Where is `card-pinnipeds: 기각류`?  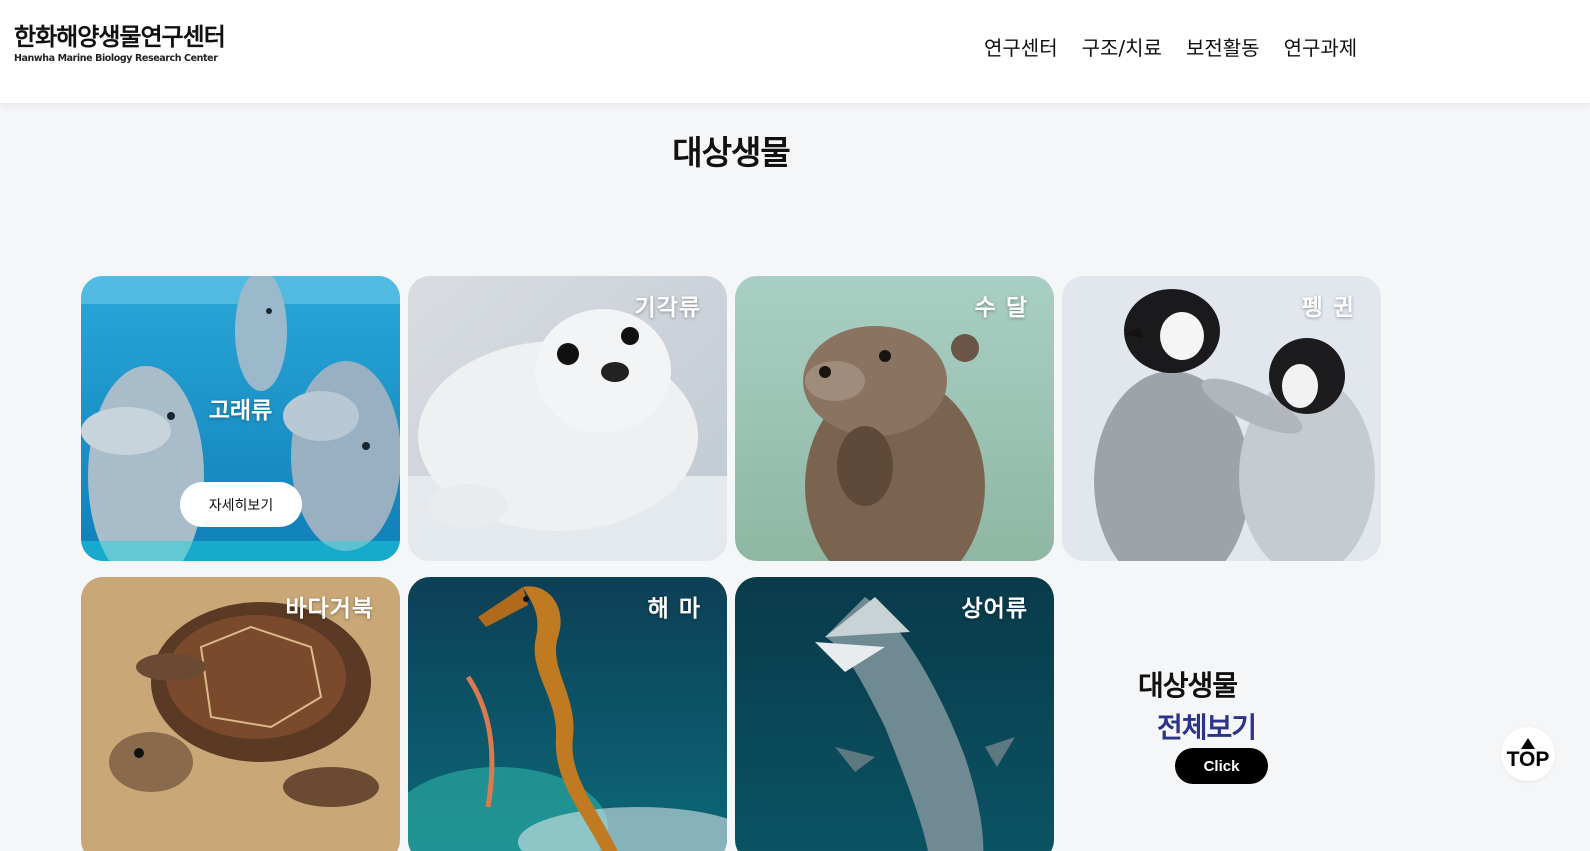 card-pinnipeds: 기각류 is located at coordinates (567, 418).